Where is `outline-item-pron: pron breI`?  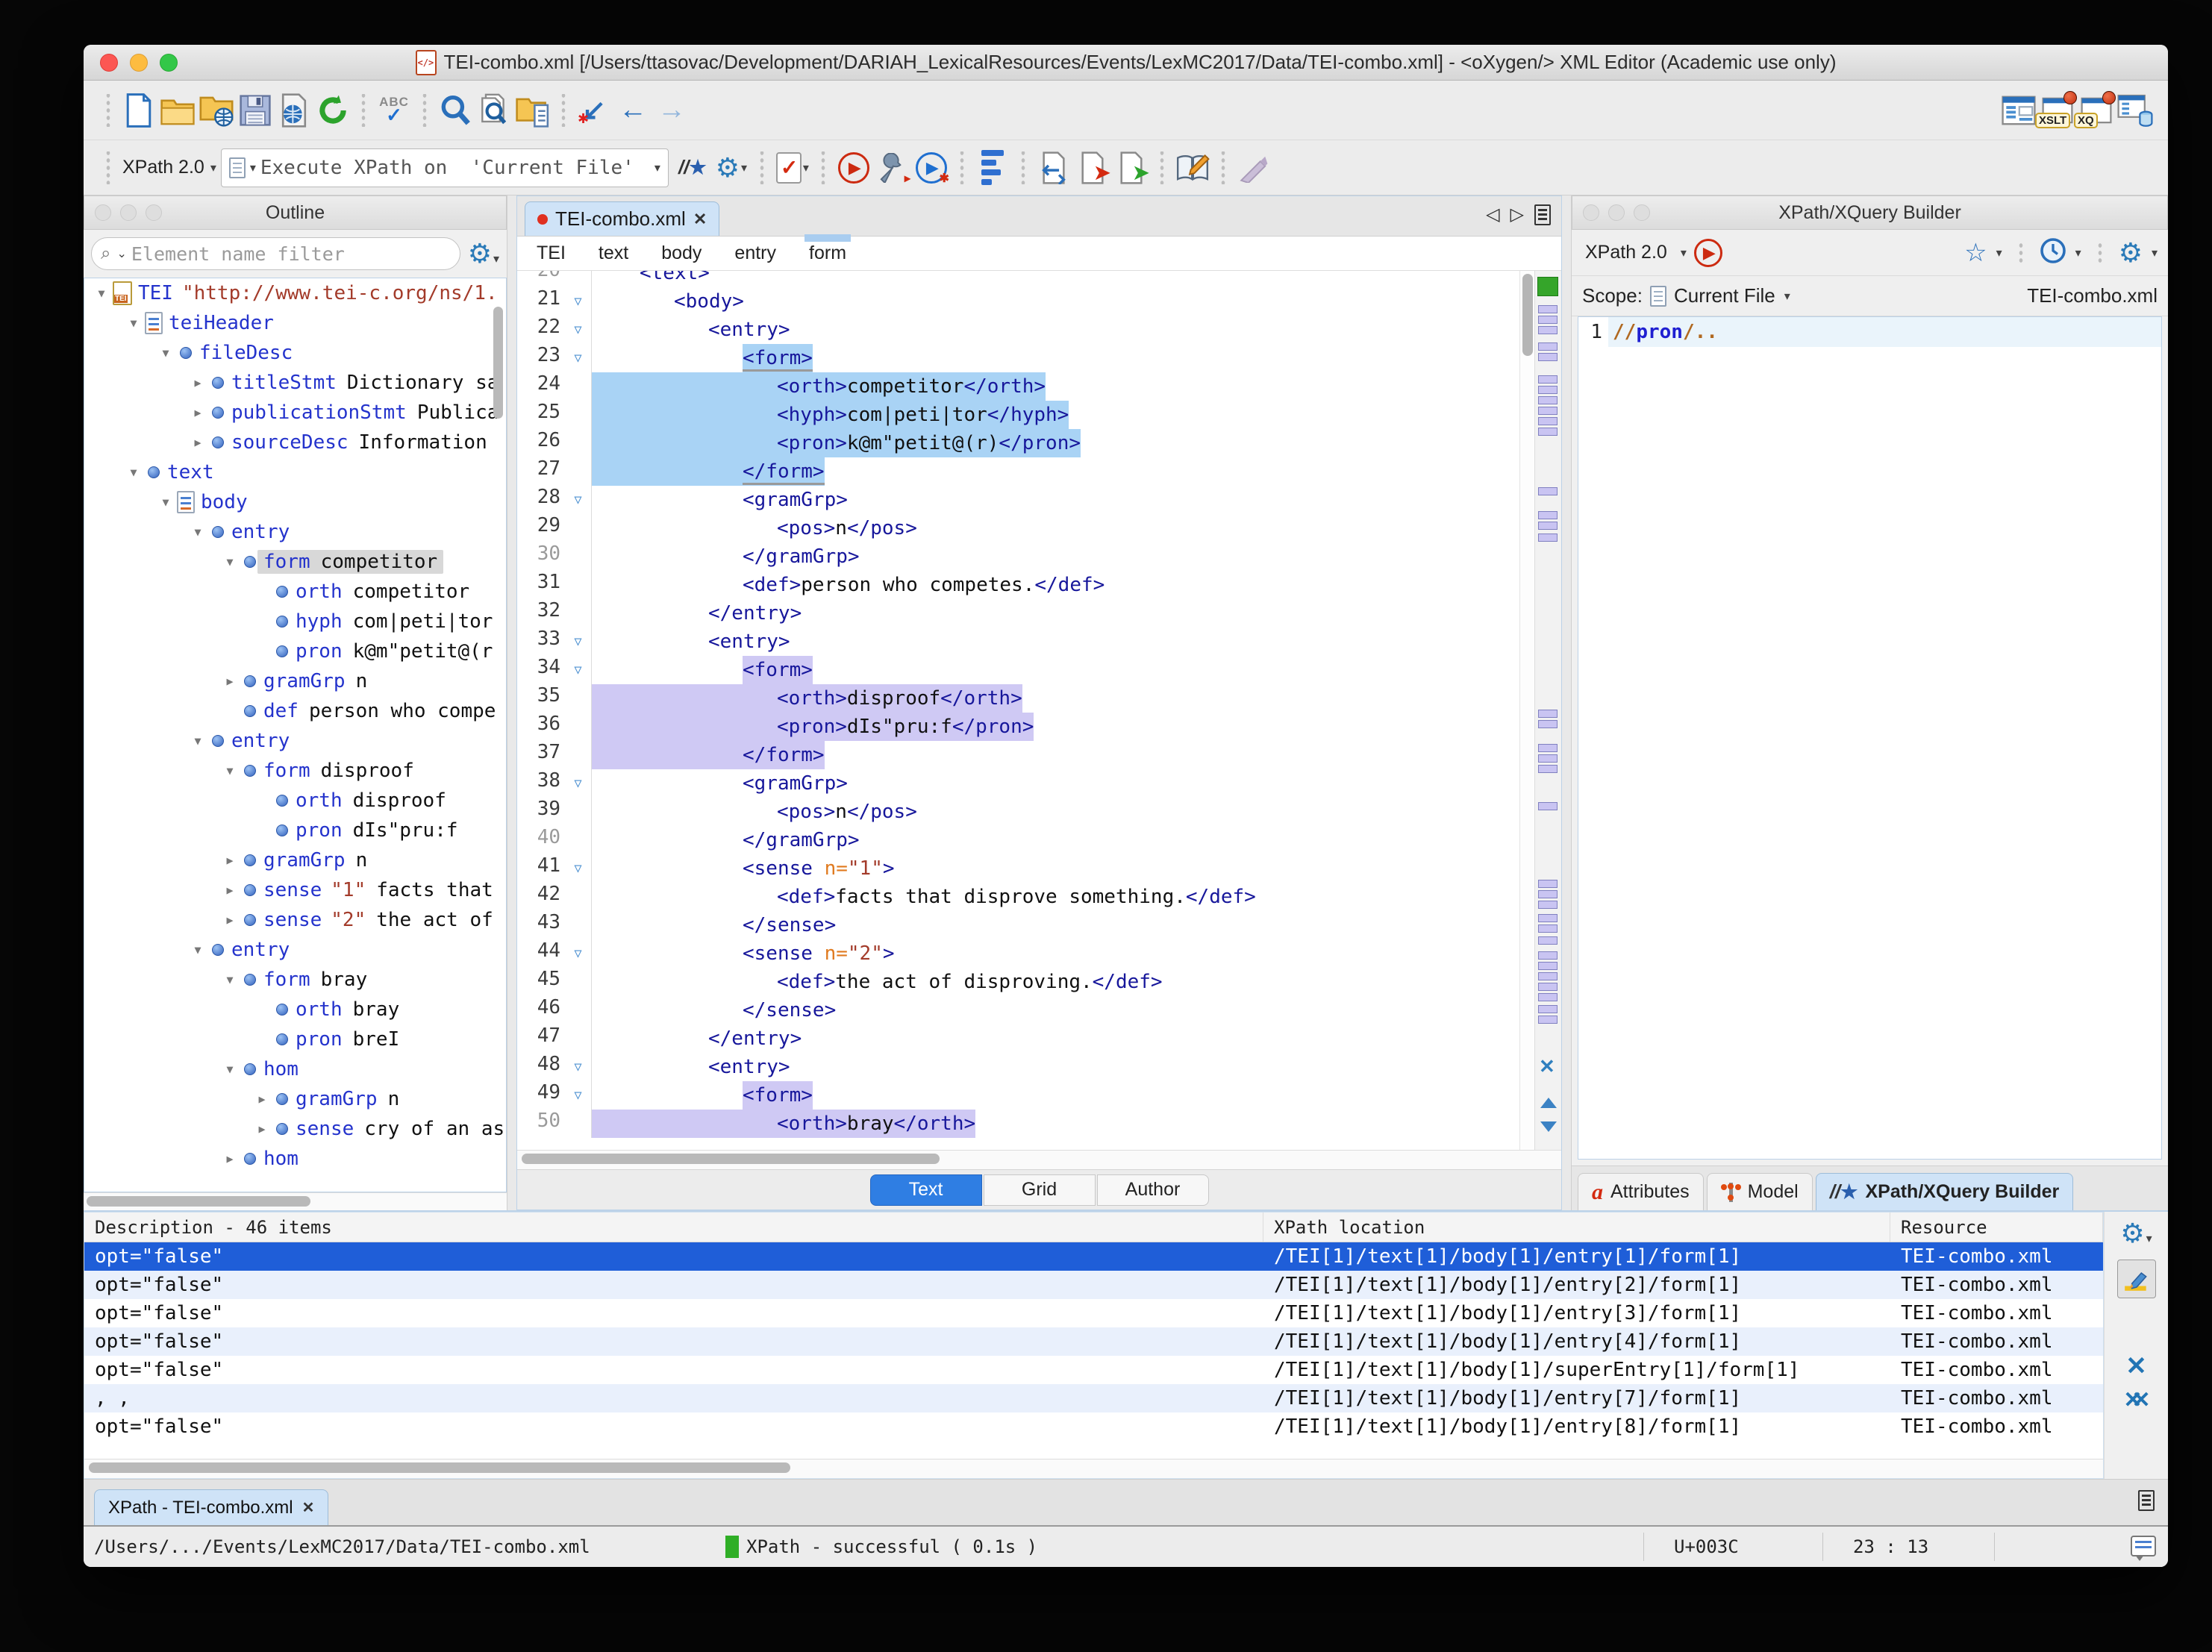
outline-item-pron: pron breI is located at coordinates (295, 1039).